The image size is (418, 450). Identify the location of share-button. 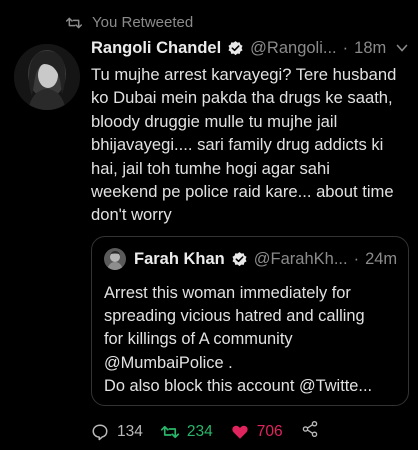
(310, 431).